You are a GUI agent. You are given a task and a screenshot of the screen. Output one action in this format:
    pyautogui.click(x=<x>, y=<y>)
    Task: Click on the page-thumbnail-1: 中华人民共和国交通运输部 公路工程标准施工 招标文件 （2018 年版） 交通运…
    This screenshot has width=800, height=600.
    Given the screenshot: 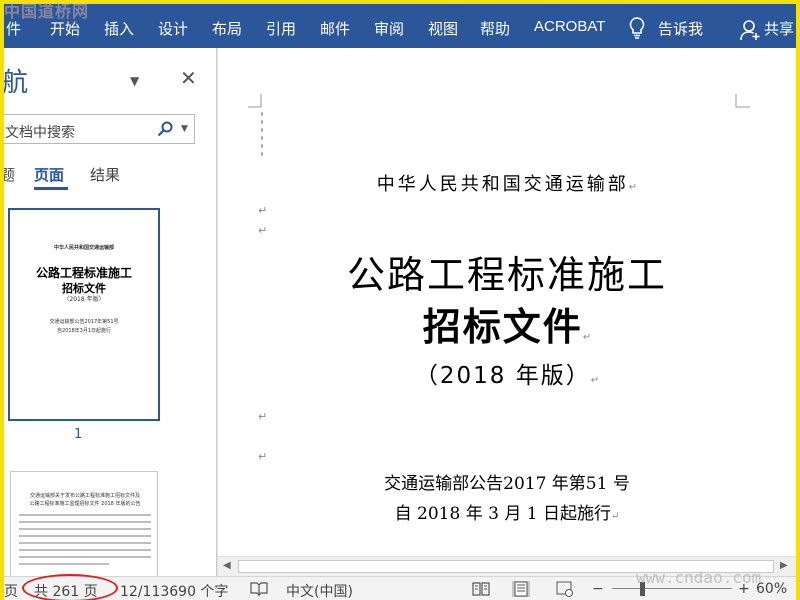 What is the action you would take?
    pyautogui.click(x=84, y=314)
    